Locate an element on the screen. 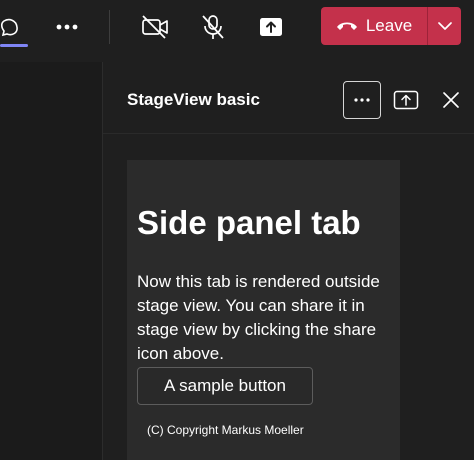 This screenshot has width=474, height=460. more-options-icon is located at coordinates (67, 27).